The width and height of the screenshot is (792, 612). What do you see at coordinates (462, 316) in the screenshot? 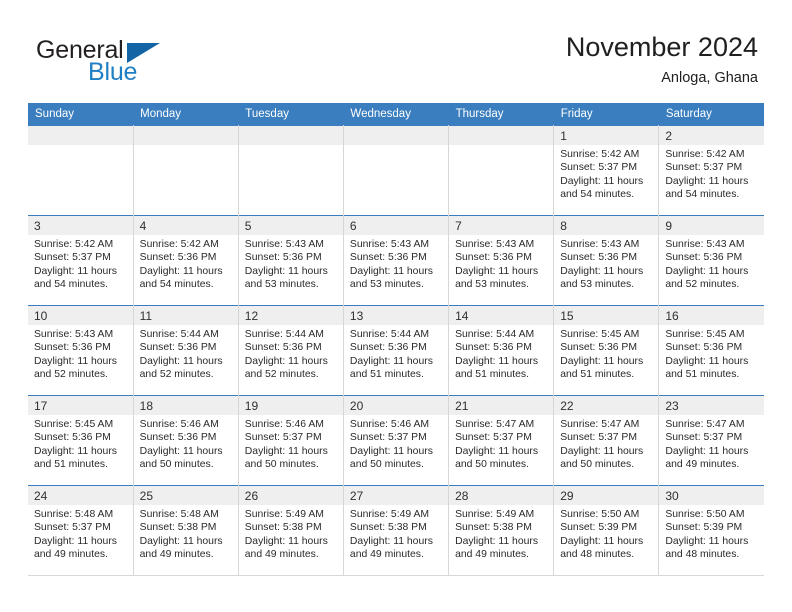
I see `day-number: 14` at bounding box center [462, 316].